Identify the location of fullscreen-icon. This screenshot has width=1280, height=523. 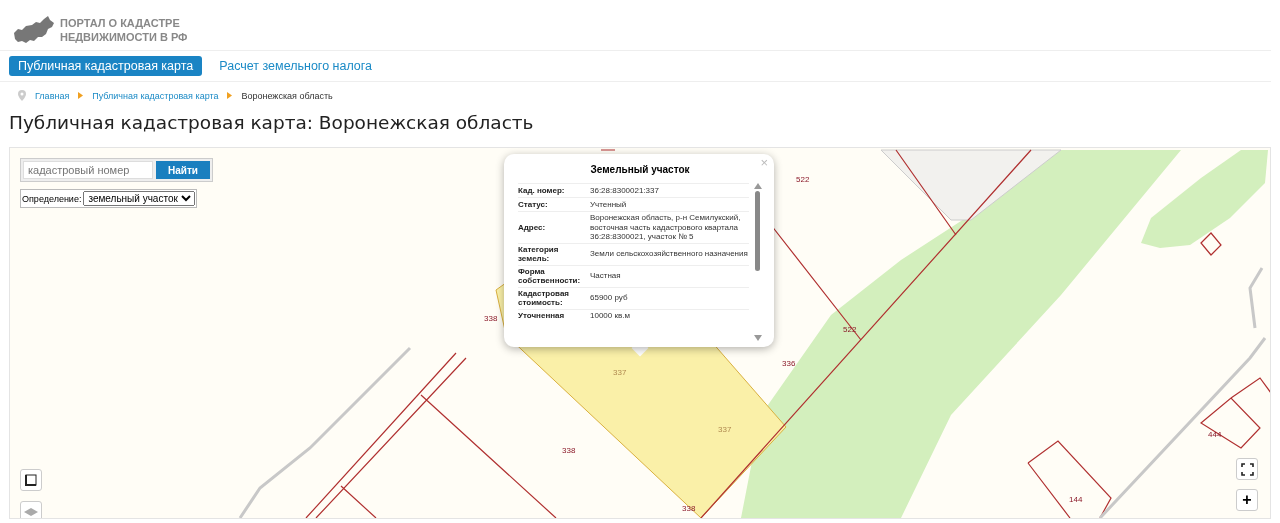
(1247, 469).